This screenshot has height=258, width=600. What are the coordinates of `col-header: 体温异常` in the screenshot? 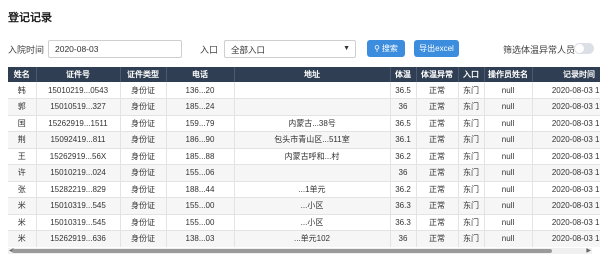 It's located at (437, 74).